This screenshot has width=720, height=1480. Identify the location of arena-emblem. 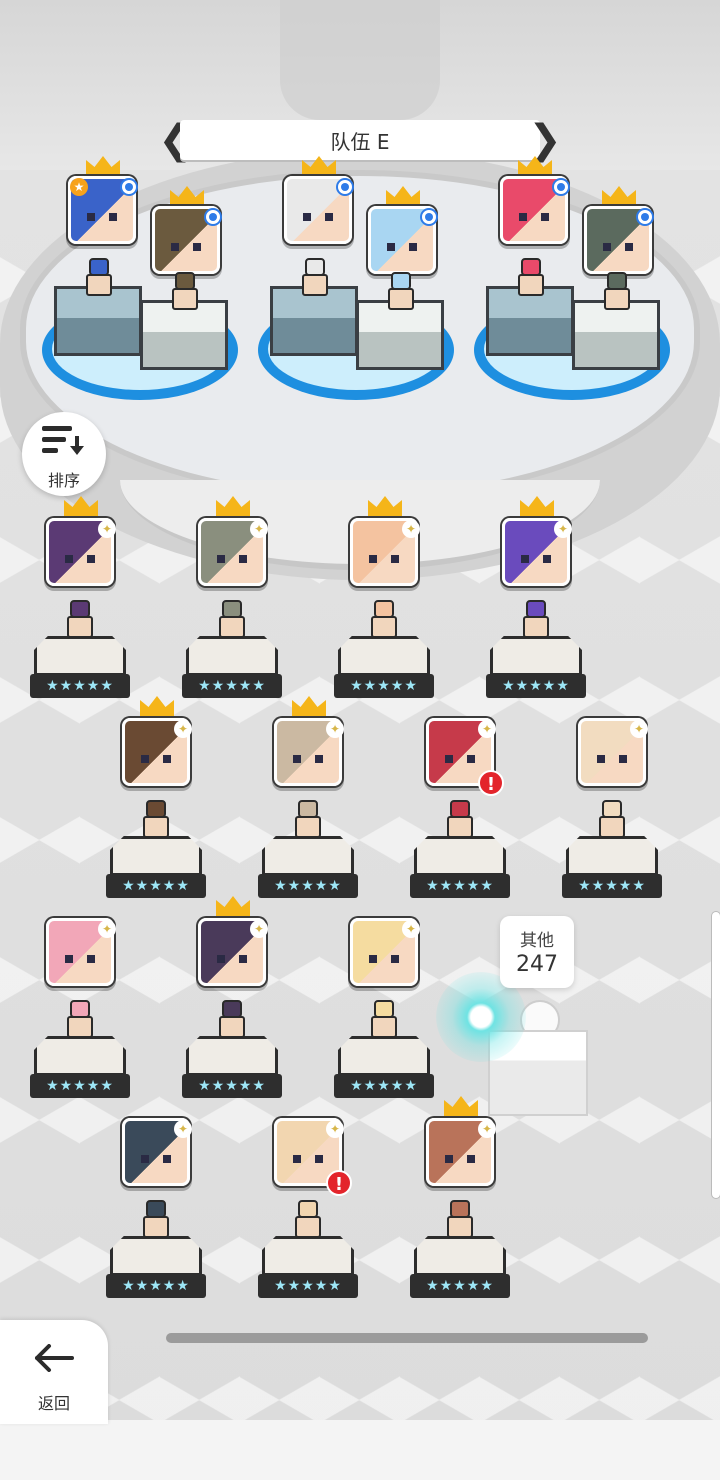
(360, 60).